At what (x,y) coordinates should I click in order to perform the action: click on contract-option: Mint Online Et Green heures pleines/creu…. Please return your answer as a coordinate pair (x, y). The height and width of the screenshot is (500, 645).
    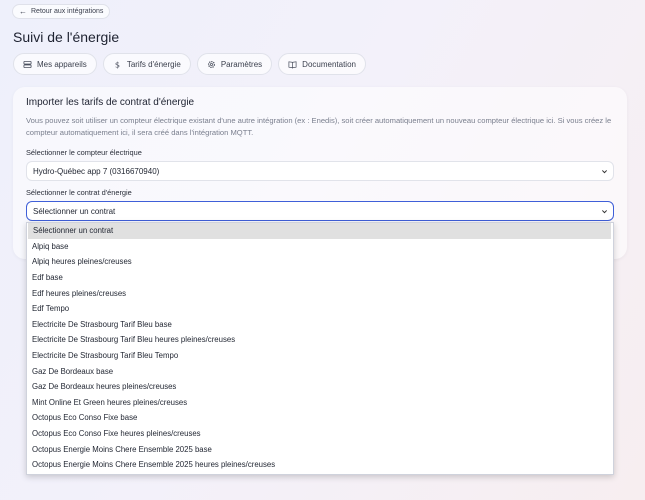
    Looking at the image, I should click on (320, 403).